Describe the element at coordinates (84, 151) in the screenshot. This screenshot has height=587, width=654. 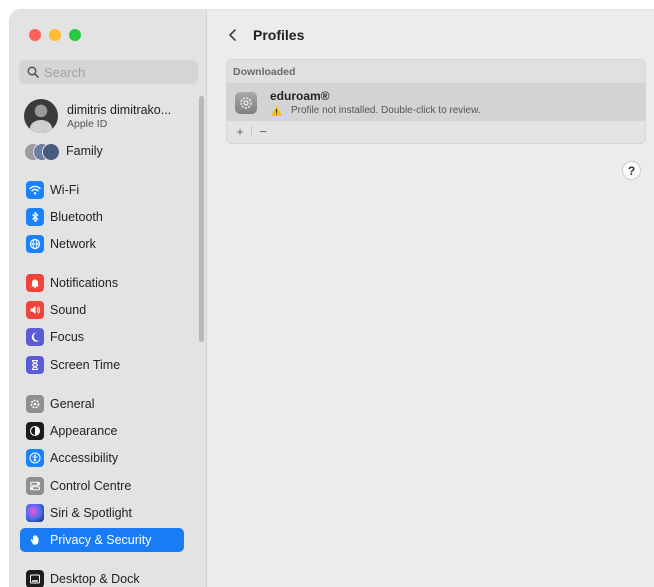
I see `sidebar-item-label: Family` at that location.